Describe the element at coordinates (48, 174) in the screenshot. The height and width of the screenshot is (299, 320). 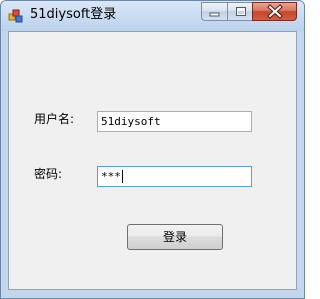
I see `password-label: 密码:` at that location.